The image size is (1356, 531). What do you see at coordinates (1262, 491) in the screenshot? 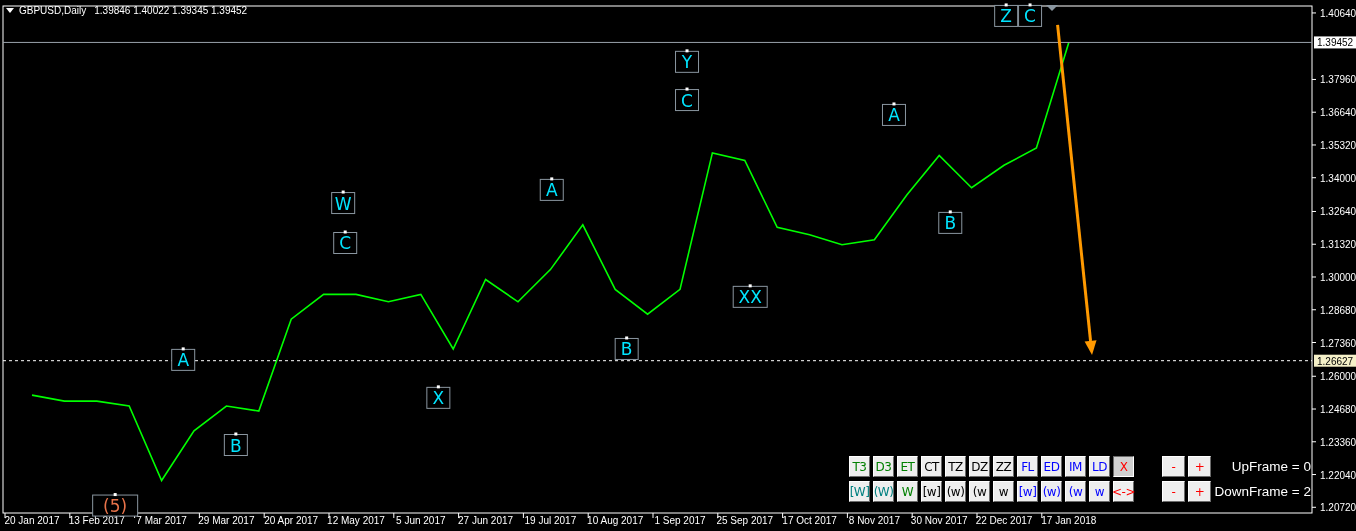
I see `frame-label: DownFrame = 2` at bounding box center [1262, 491].